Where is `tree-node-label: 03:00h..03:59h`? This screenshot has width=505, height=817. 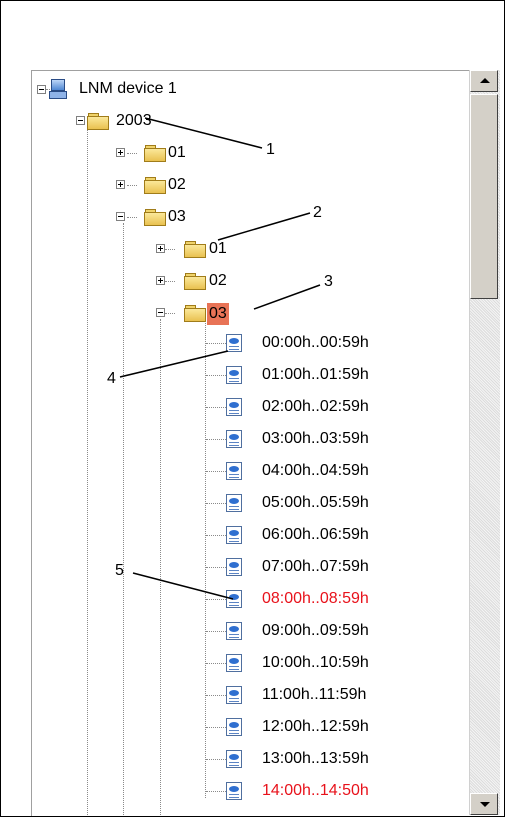
tree-node-label: 03:00h..03:59h is located at coordinates (315, 438).